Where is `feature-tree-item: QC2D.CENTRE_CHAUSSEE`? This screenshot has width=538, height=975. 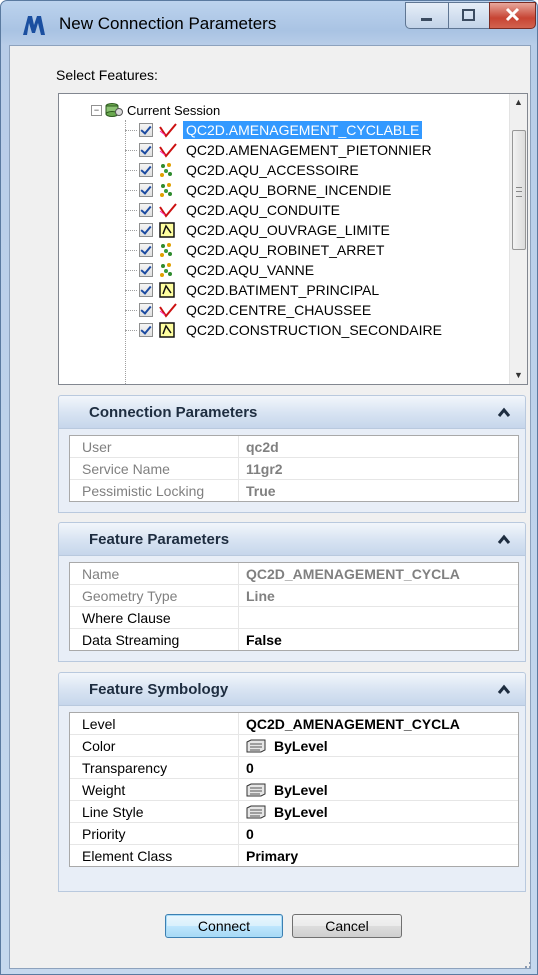 feature-tree-item: QC2D.CENTRE_CHAUSSEE is located at coordinates (256, 310).